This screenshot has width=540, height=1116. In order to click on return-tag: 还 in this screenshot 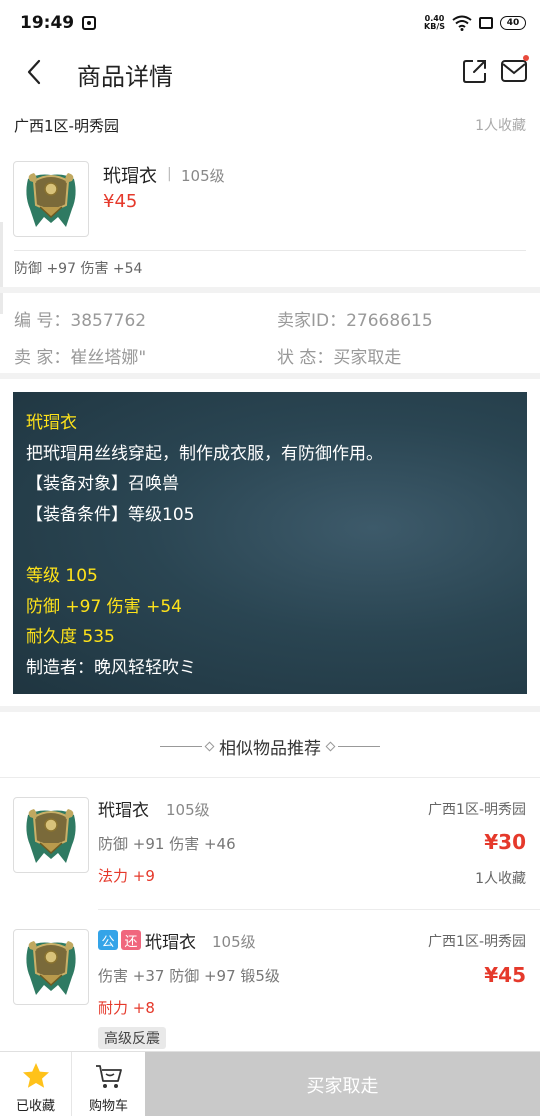, I will do `click(131, 940)`.